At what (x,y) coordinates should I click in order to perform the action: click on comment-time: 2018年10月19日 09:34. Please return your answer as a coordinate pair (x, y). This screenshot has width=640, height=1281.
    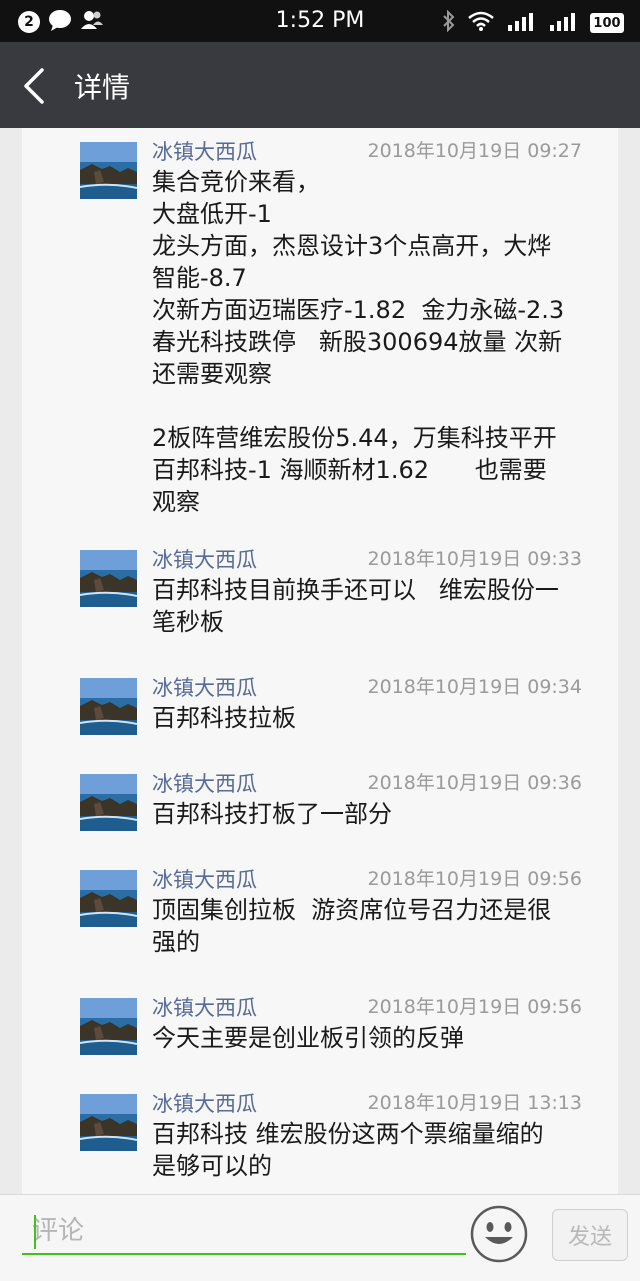
    Looking at the image, I should click on (474, 687).